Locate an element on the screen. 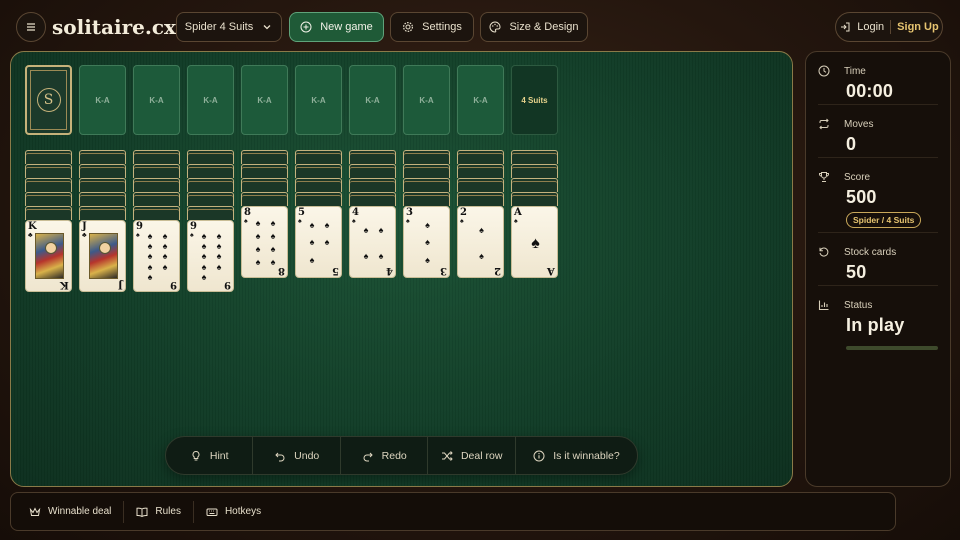 The image size is (960, 540). signup-link: Sign Up is located at coordinates (918, 27).